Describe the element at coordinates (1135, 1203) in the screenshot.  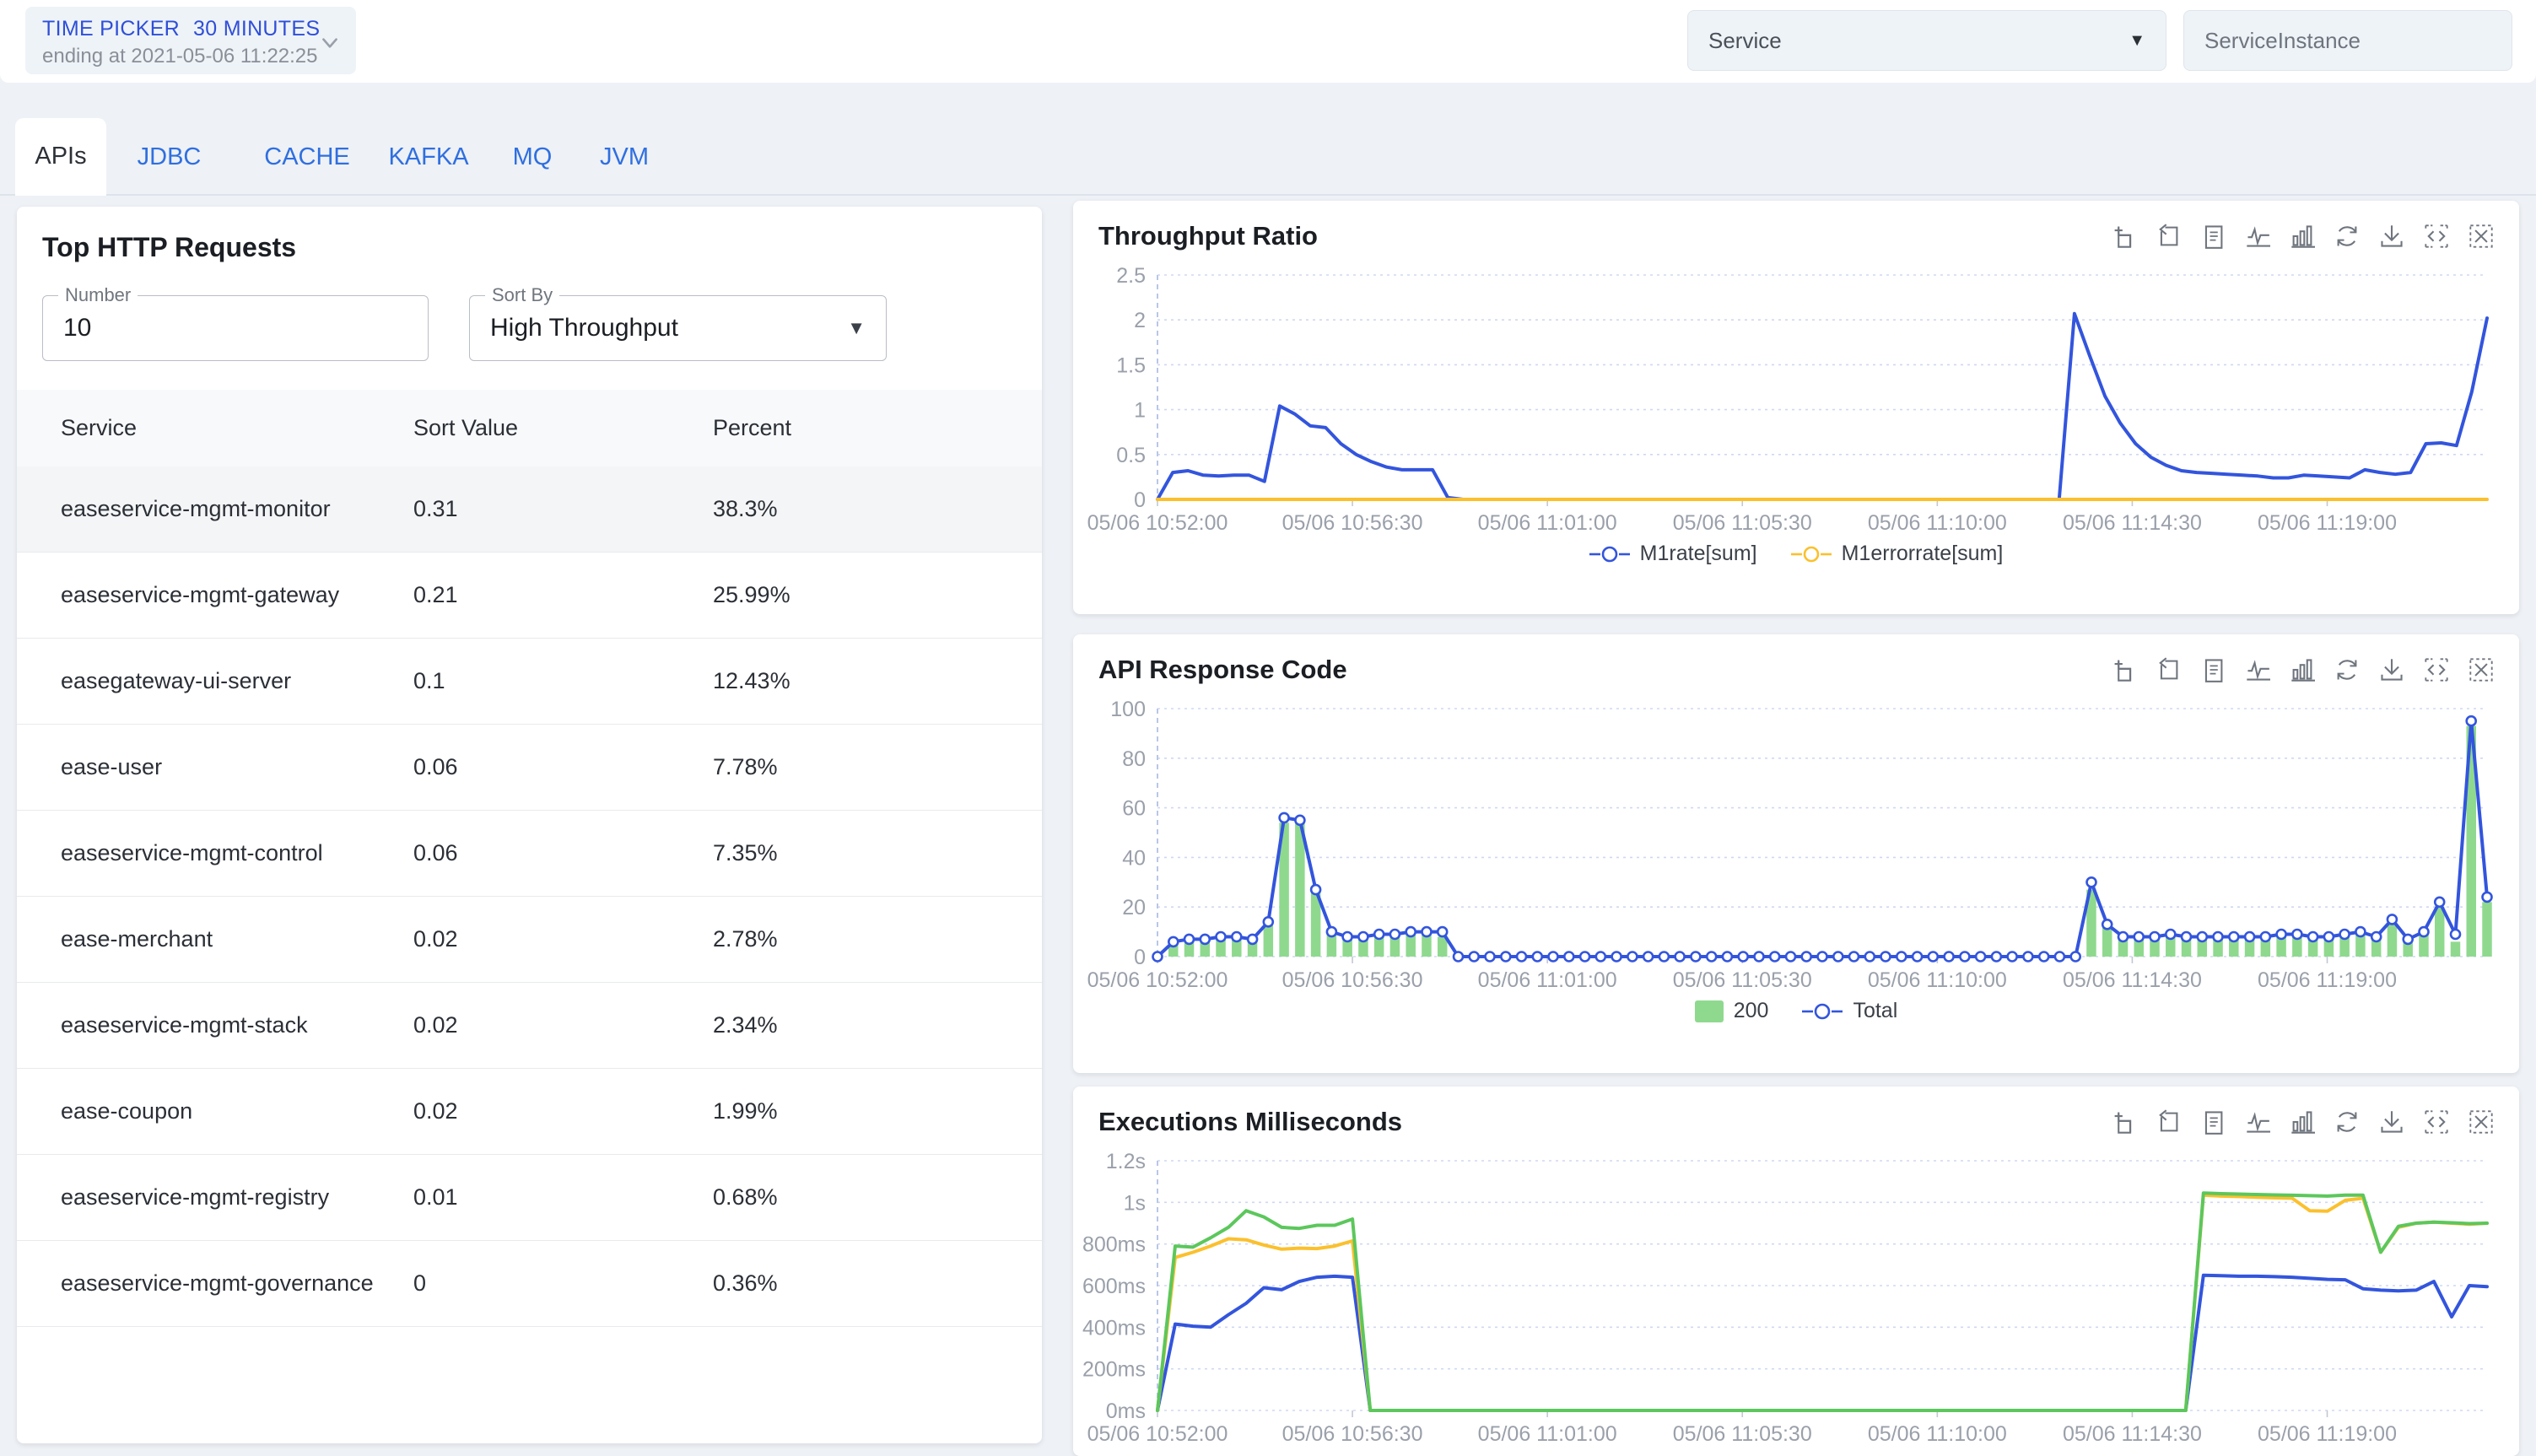
I see `svg-text: 1s` at that location.